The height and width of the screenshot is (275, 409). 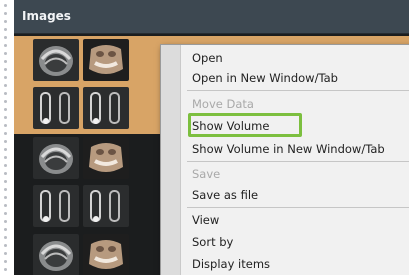 I want to click on menu-item-show-volume: Show Volume, so click(x=230, y=126).